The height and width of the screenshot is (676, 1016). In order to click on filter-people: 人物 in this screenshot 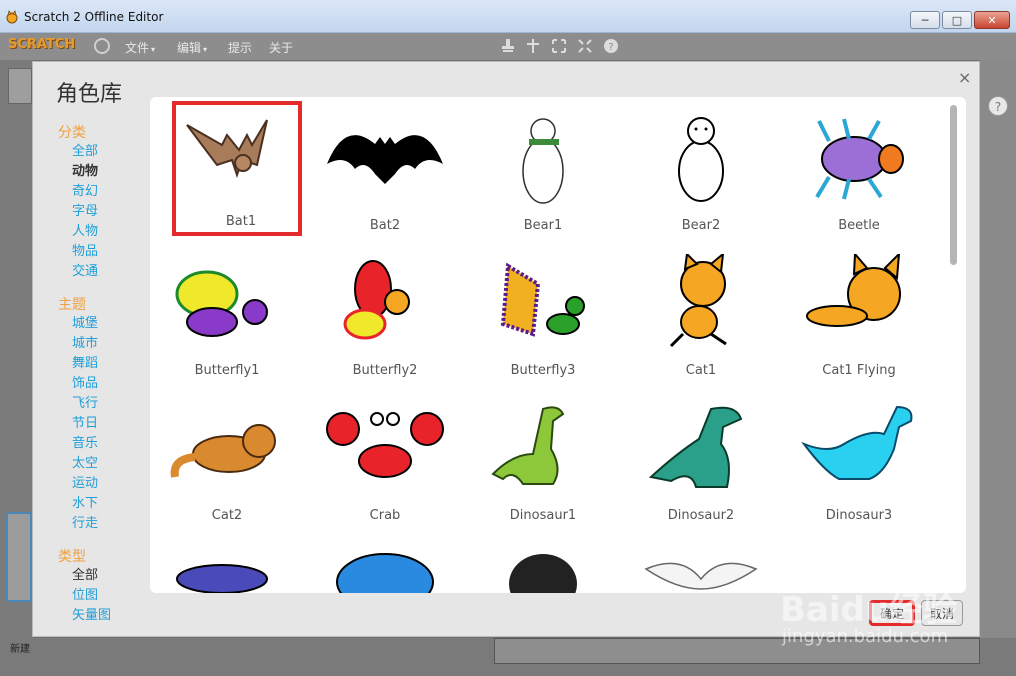, I will do `click(103, 232)`.